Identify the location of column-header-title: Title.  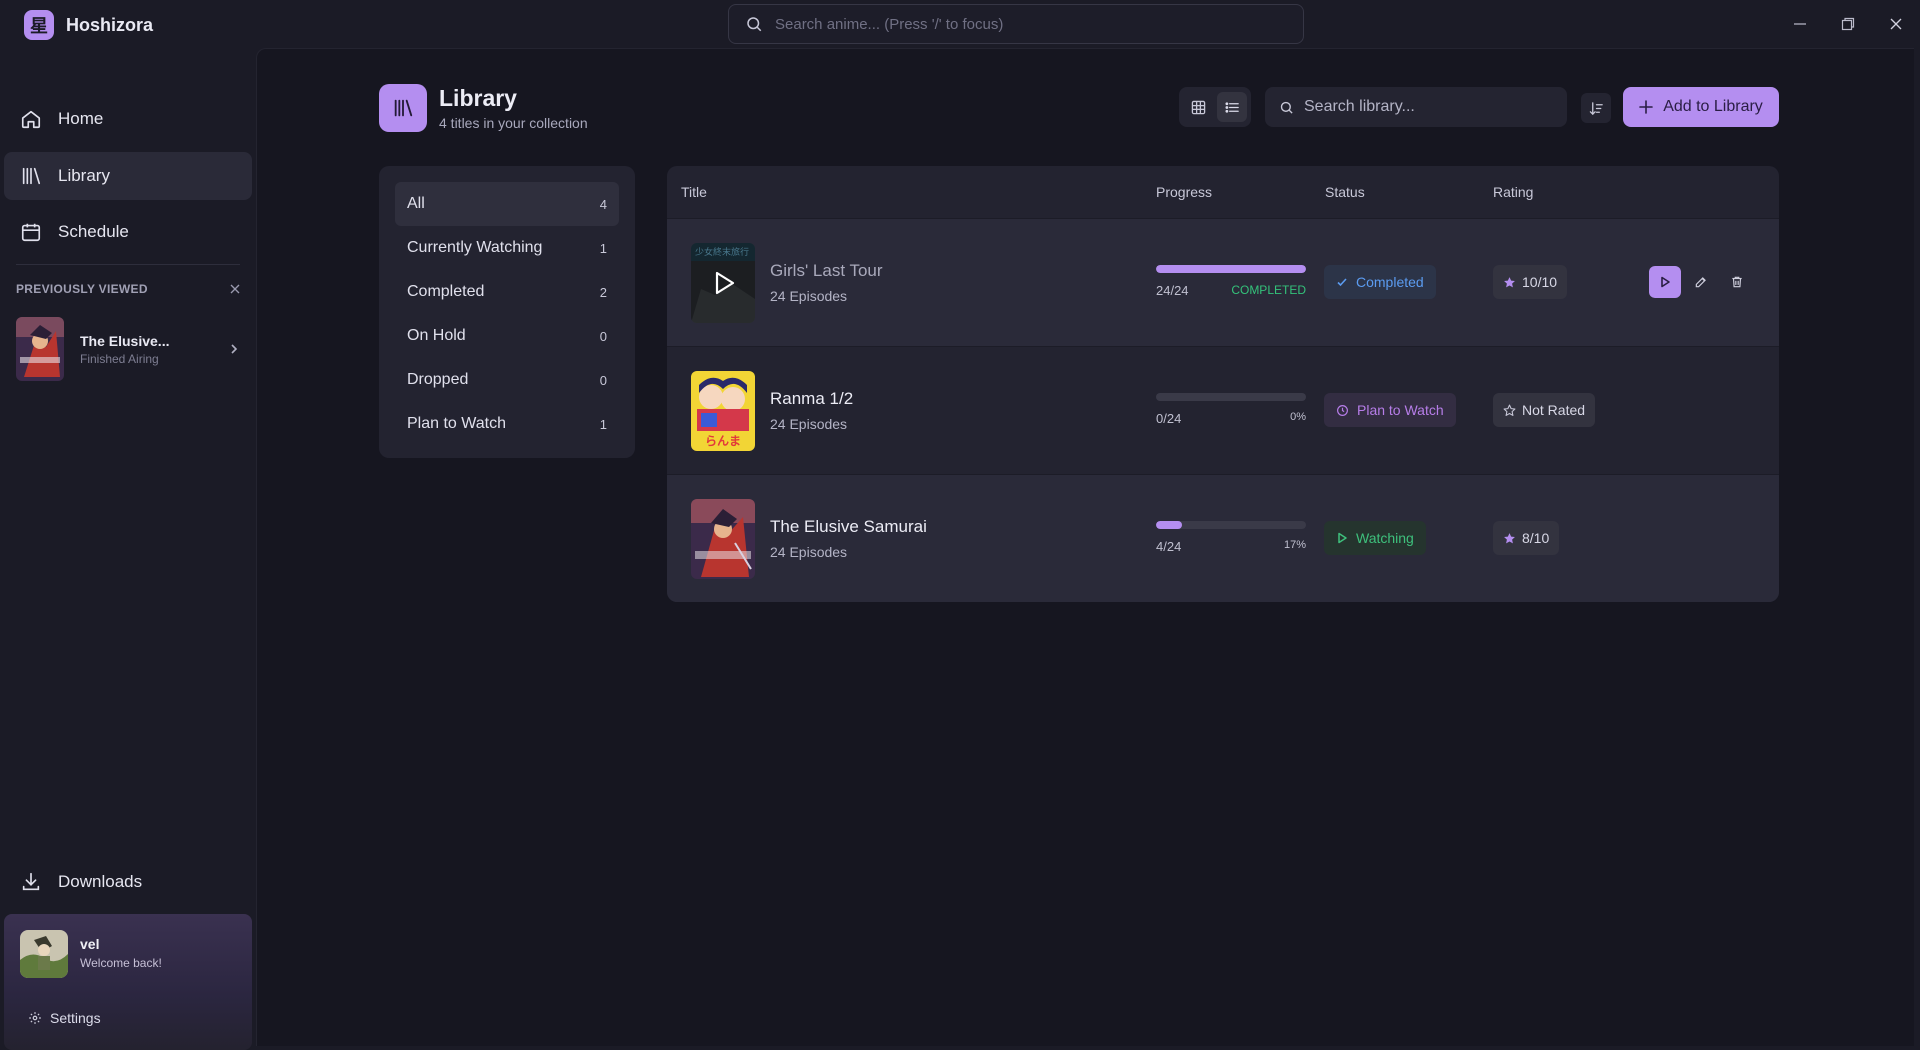
(694, 192).